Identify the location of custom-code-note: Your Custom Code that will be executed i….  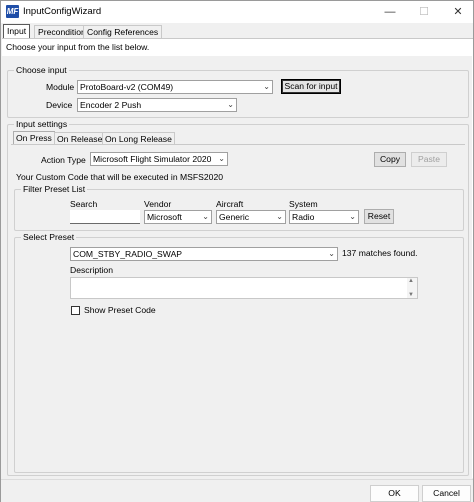
(120, 177).